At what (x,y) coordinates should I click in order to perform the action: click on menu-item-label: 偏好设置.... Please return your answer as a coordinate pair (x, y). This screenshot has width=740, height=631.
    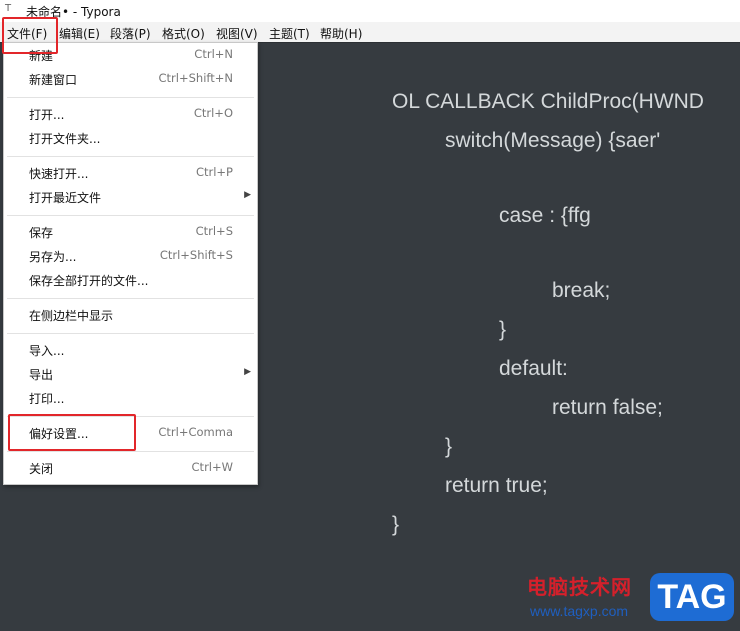
    Looking at the image, I should click on (59, 434).